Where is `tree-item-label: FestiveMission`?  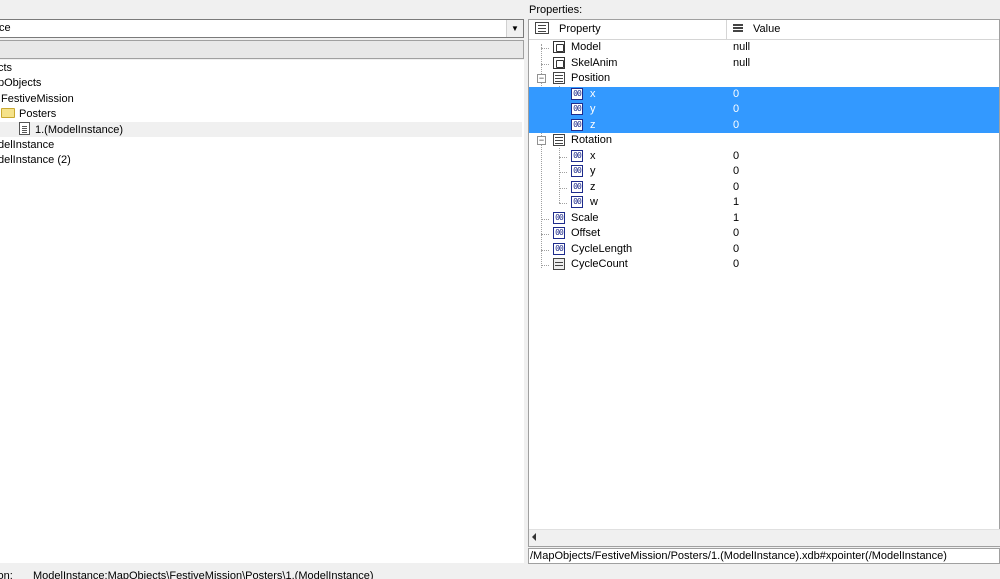 tree-item-label: FestiveMission is located at coordinates (37, 99).